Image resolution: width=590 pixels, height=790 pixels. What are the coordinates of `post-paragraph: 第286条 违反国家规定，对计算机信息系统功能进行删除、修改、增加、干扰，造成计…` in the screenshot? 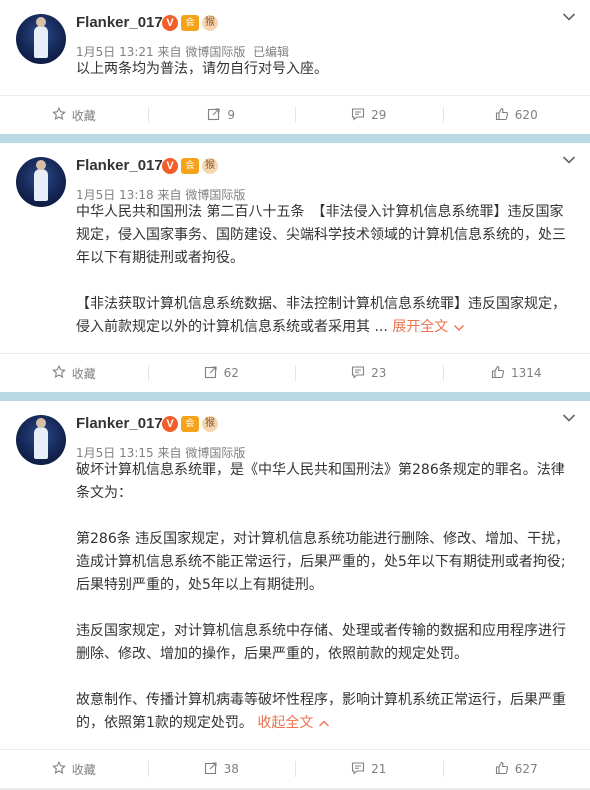 It's located at (323, 562).